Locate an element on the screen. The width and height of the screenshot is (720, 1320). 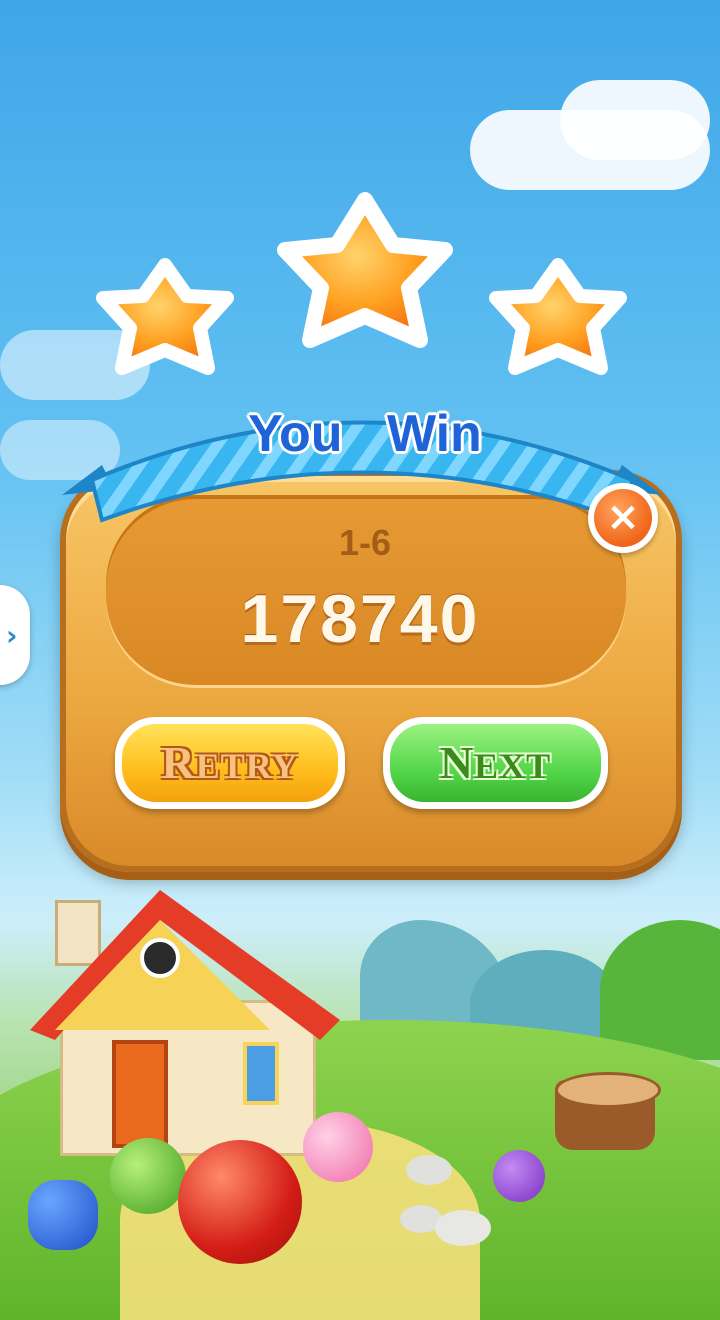
fruit-mangosteen is located at coordinates (519, 1176).